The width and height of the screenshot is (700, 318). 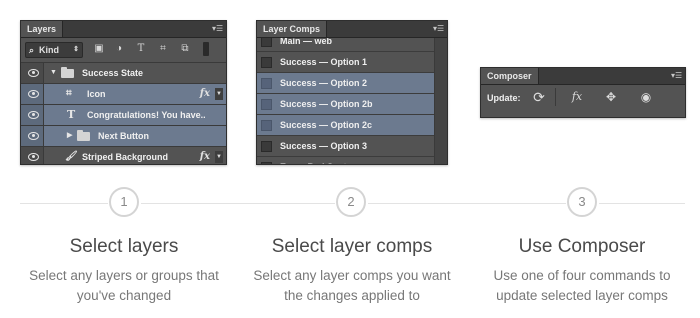 What do you see at coordinates (146, 115) in the screenshot?
I see `layer-name: Congratulations! You have..` at bounding box center [146, 115].